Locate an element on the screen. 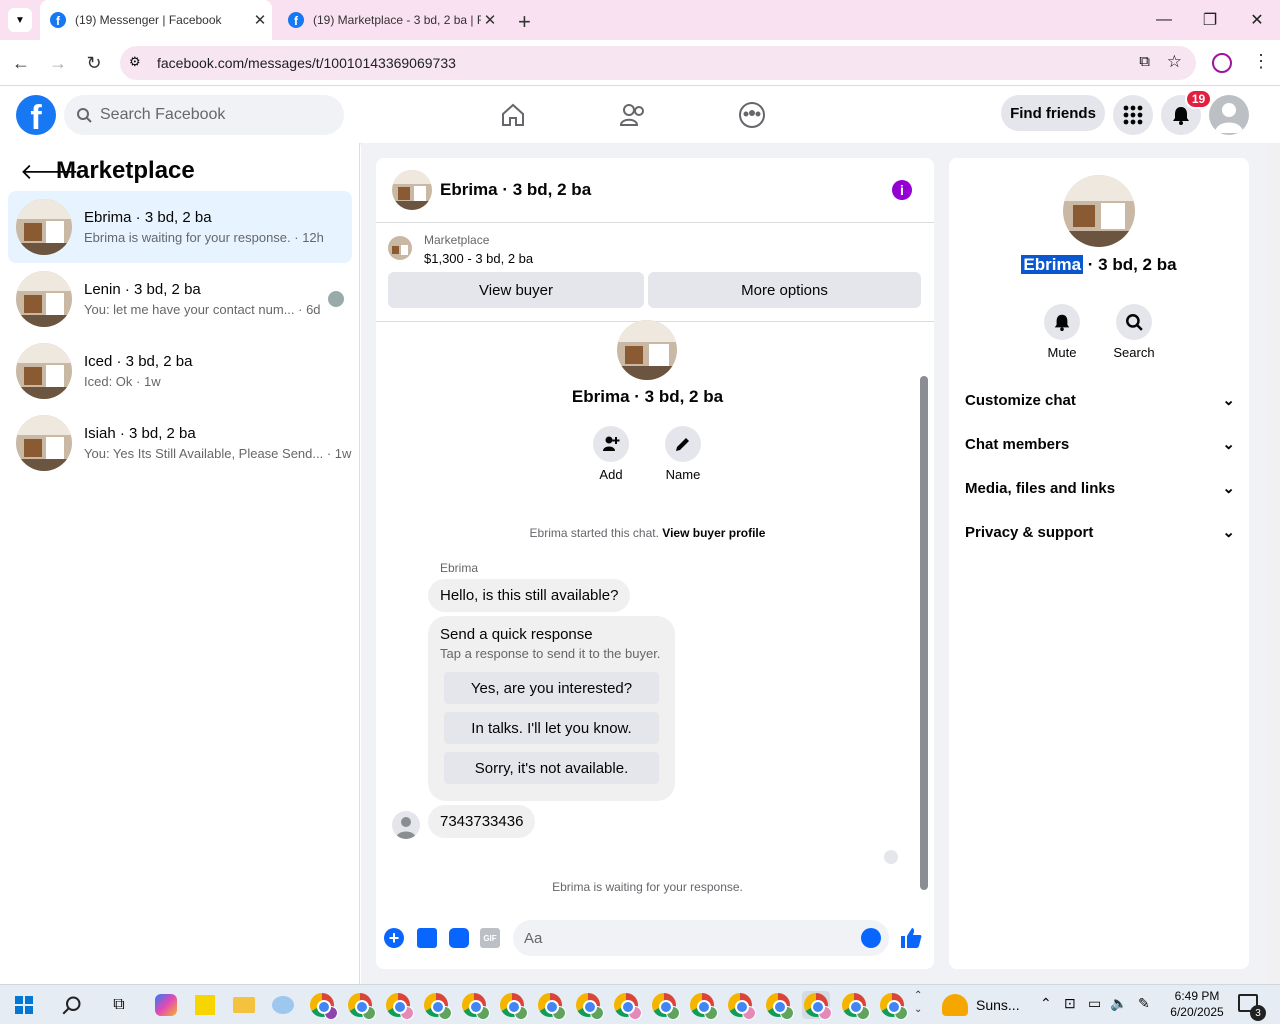  groups-icon is located at coordinates (752, 115).